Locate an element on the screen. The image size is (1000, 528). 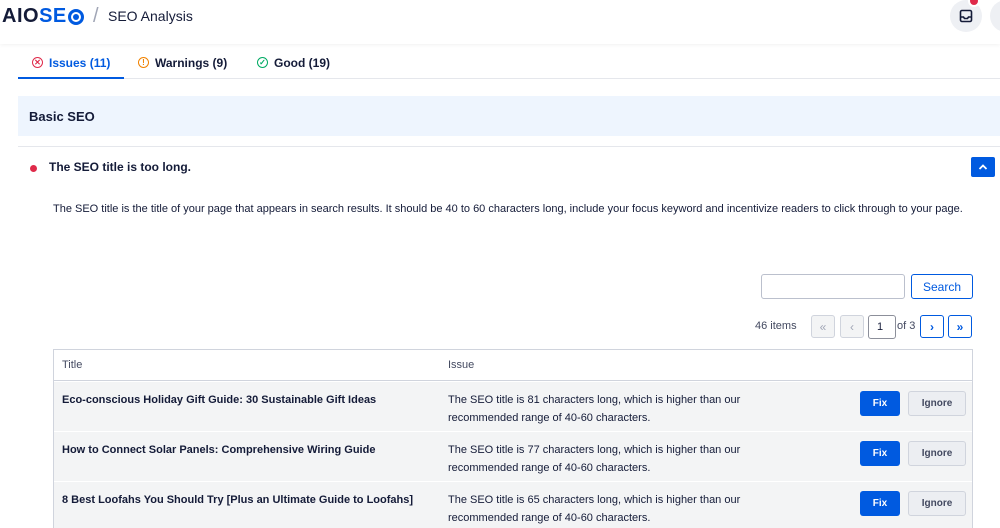
tab-warnings: ! Warnings (9) is located at coordinates (182, 62).